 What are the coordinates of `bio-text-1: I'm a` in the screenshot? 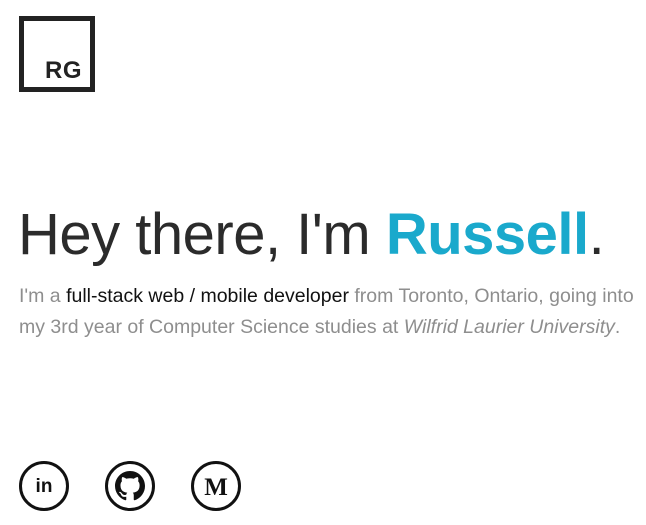 It's located at (43, 296).